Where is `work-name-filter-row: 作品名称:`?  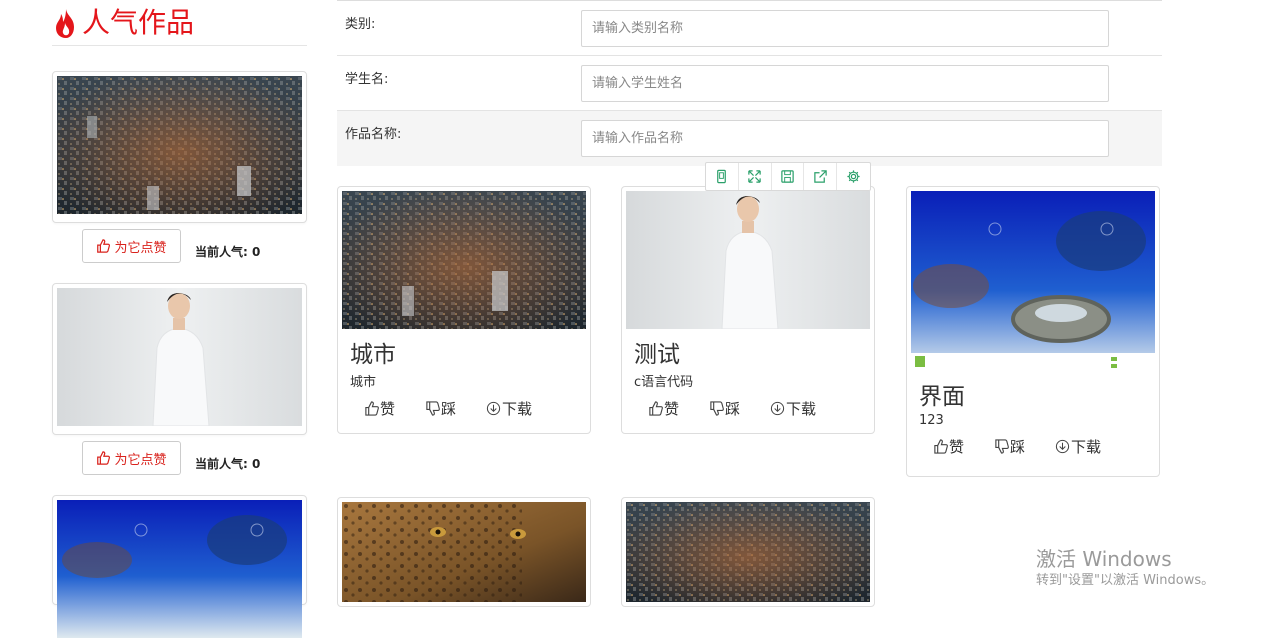 work-name-filter-row: 作品名称: is located at coordinates (749, 138).